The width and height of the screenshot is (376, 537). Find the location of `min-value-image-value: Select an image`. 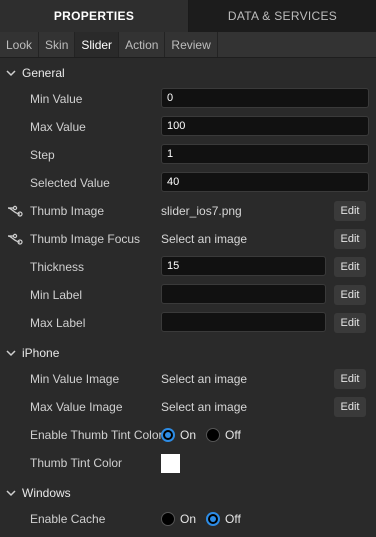

min-value-image-value: Select an image is located at coordinates (204, 379).